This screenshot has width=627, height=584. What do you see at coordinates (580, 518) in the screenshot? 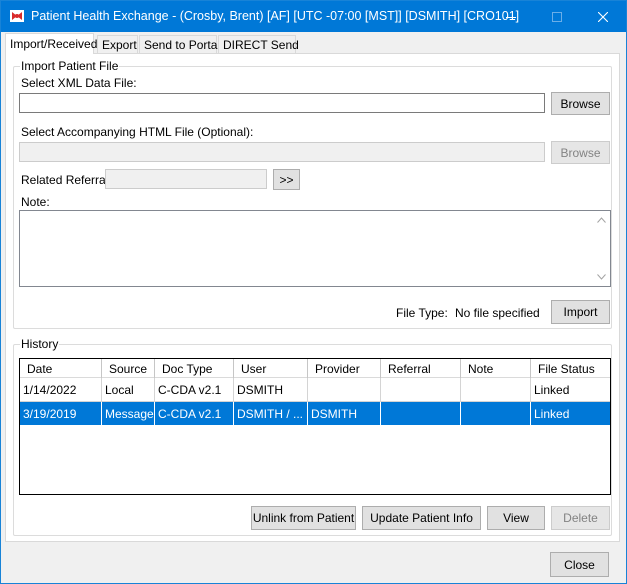
I see `delete-button: Delete` at bounding box center [580, 518].